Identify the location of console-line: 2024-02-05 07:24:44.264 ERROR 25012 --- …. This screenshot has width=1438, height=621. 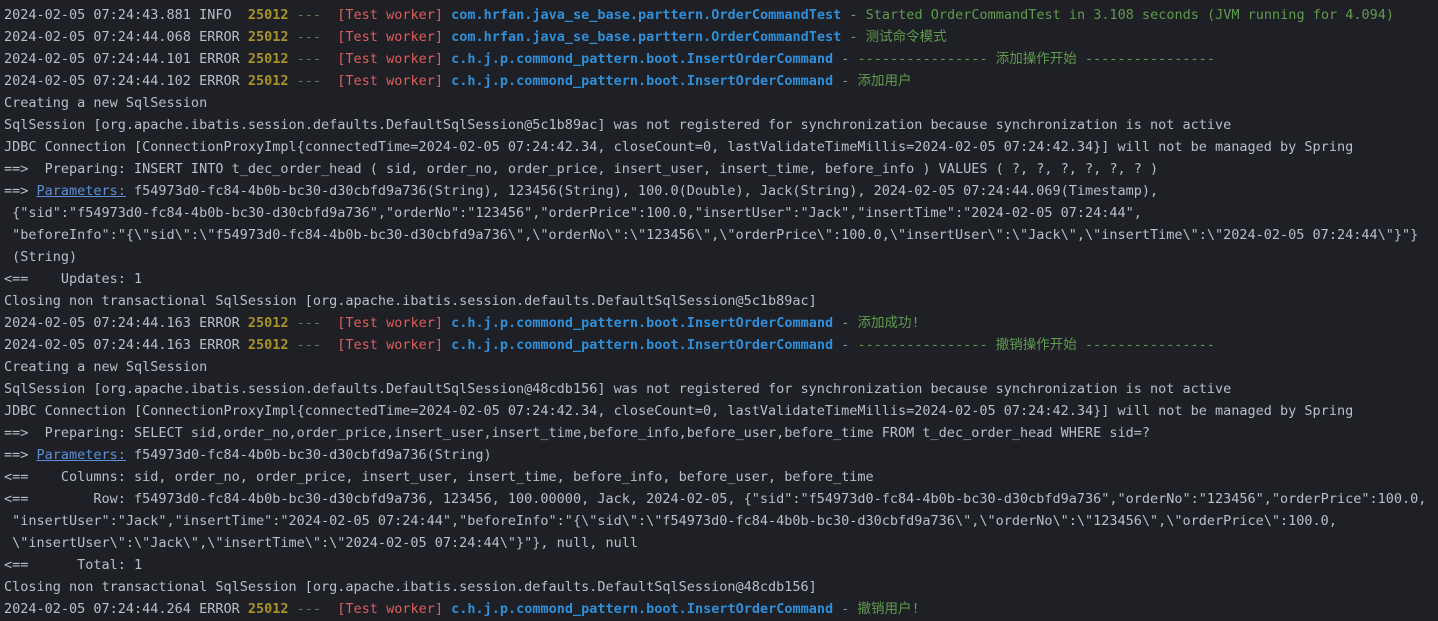
(721, 609).